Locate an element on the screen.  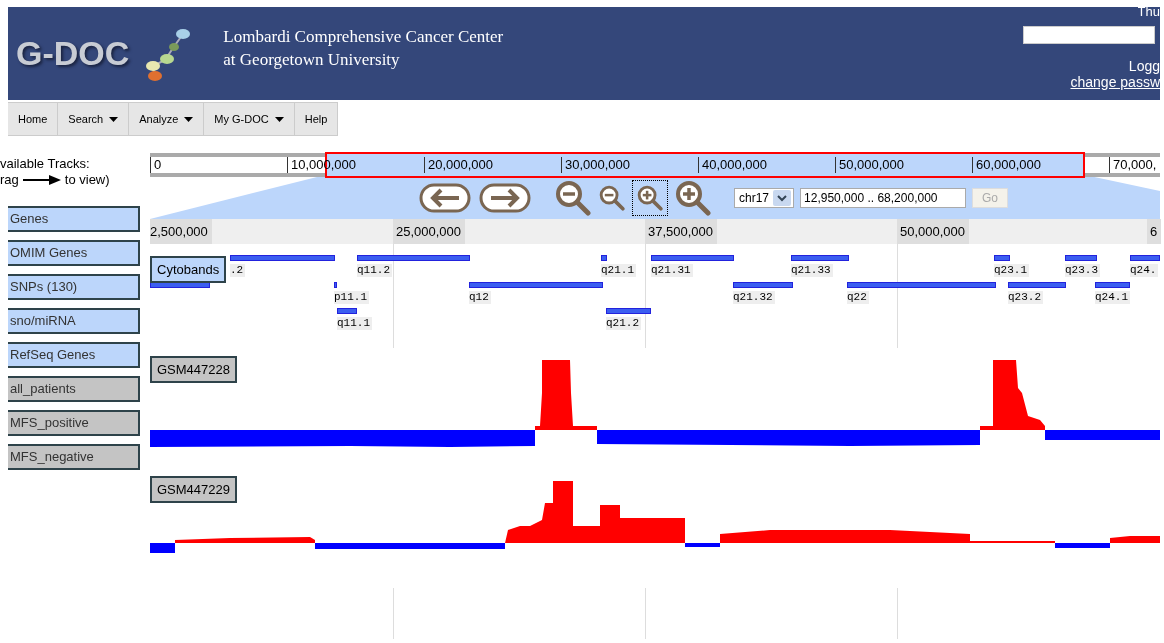
chromosome-select: chr17 is located at coordinates (764, 198).